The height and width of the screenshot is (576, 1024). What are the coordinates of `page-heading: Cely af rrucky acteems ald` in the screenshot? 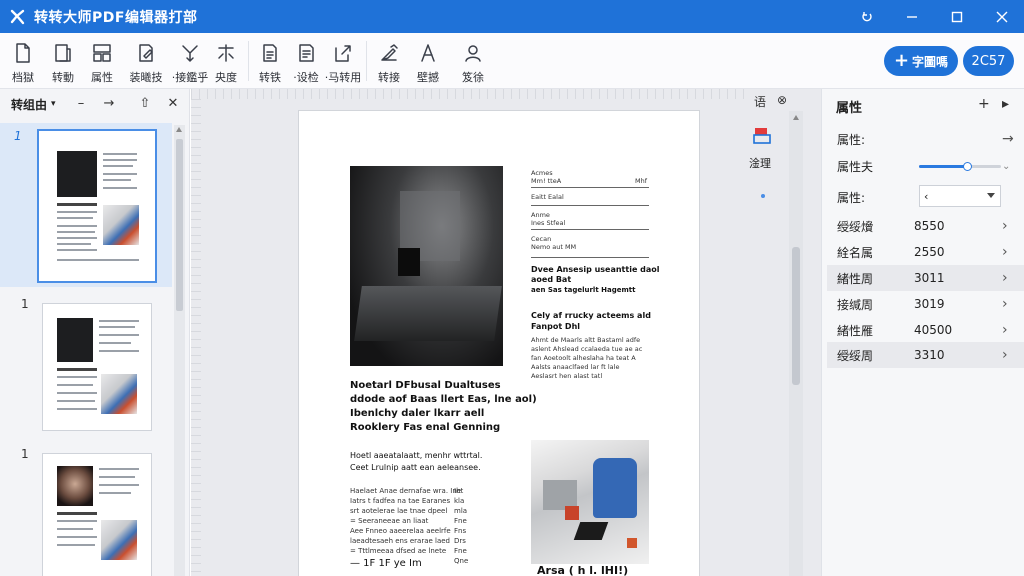 It's located at (591, 315).